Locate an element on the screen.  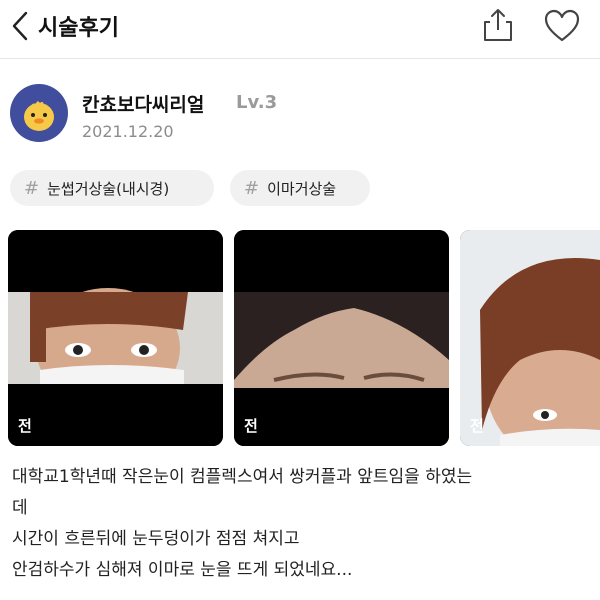
tag-chip: # 이마거상술 is located at coordinates (300, 188).